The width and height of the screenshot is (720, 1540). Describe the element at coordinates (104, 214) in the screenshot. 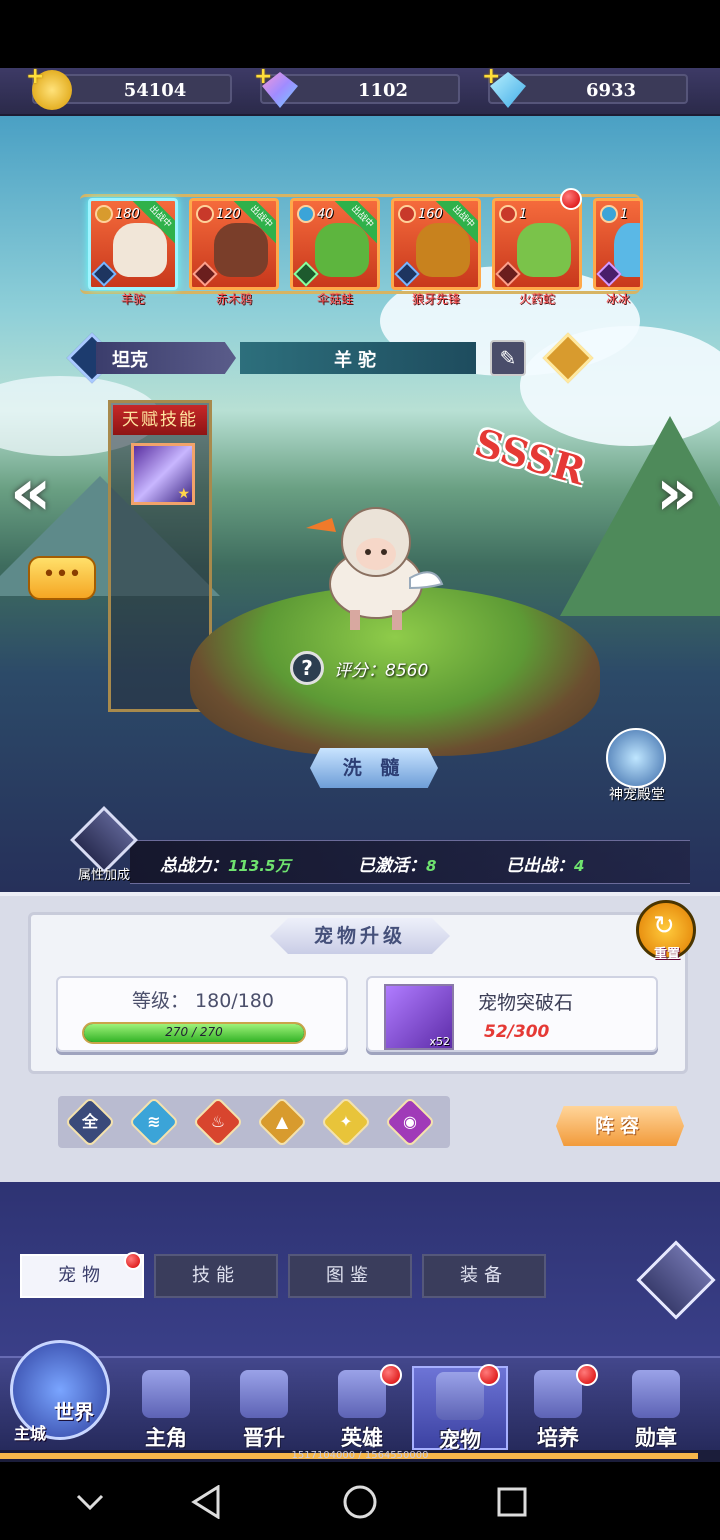

I see `earth-element-icon` at that location.